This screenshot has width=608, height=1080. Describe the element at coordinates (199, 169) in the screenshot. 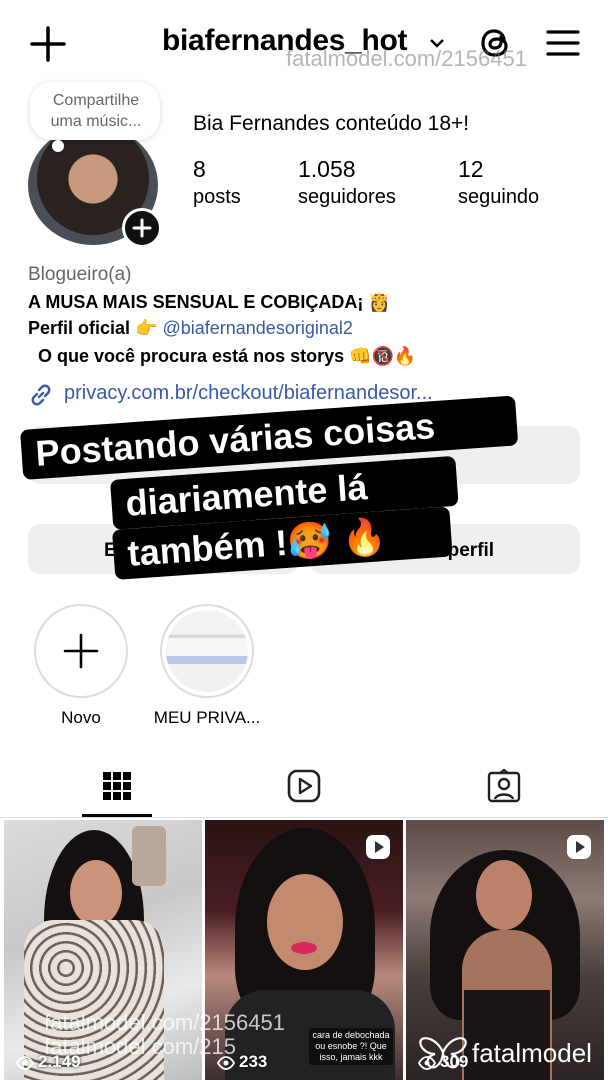

I see `posts-count: 8` at that location.